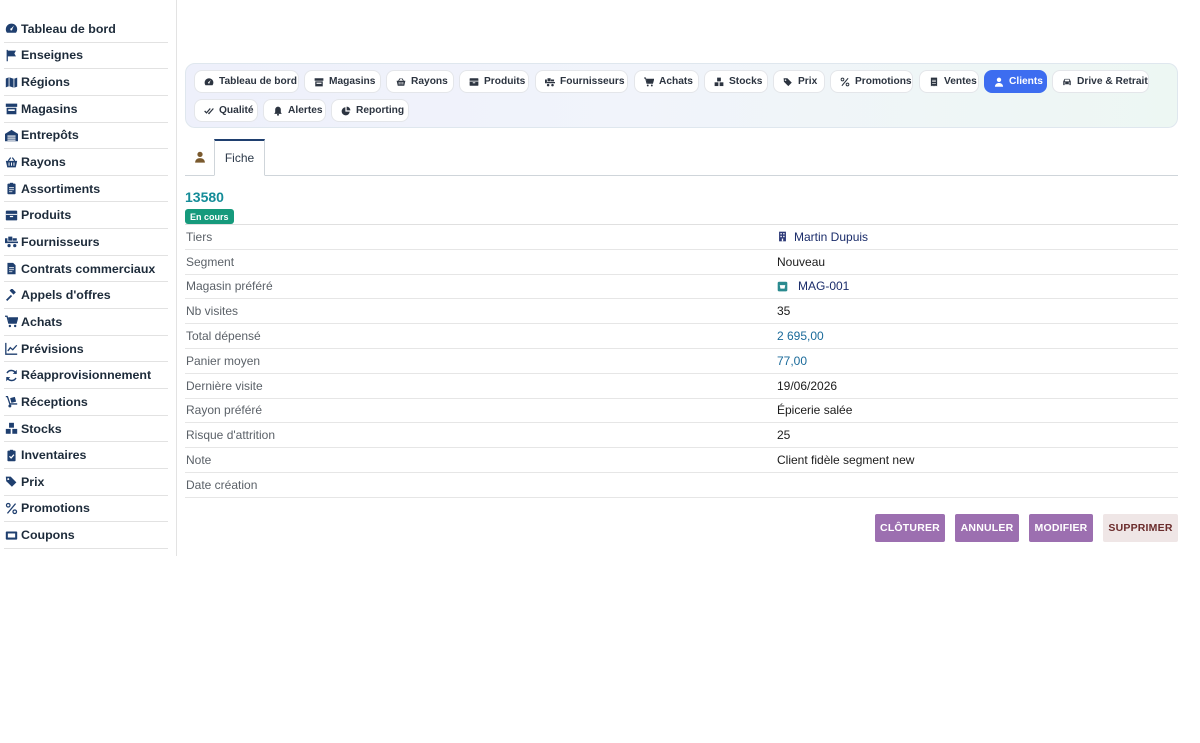 The image size is (1200, 743). Describe the element at coordinates (11, 242) in the screenshot. I see `truck-icon` at that location.